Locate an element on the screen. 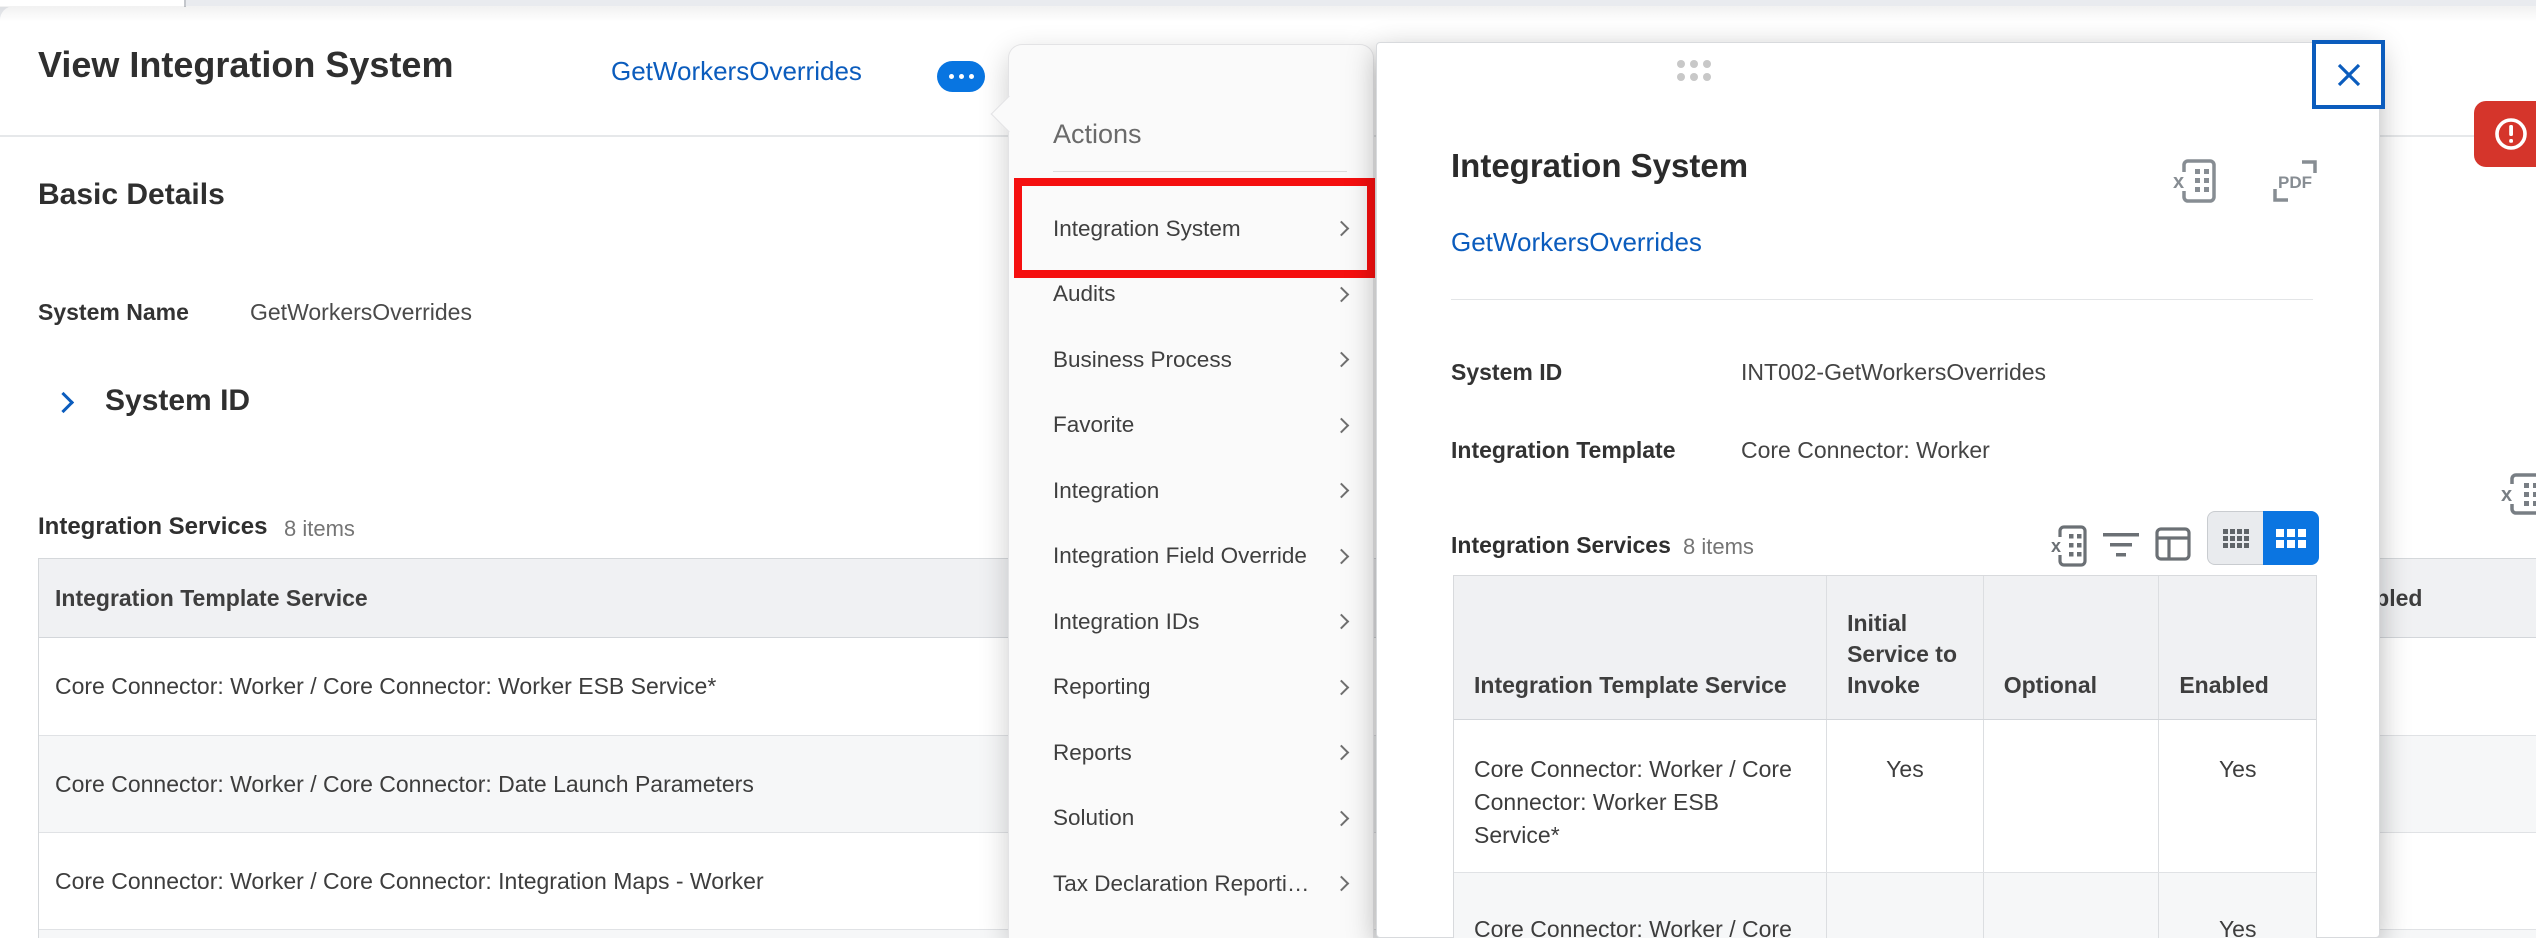 The height and width of the screenshot is (938, 2536). close-button is located at coordinates (2348, 74).